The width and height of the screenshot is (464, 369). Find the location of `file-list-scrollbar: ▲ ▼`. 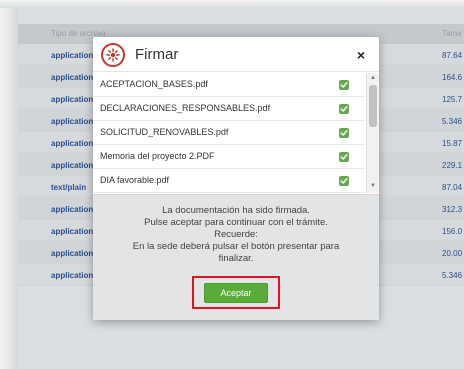

file-list-scrollbar: ▲ ▼ is located at coordinates (372, 133).